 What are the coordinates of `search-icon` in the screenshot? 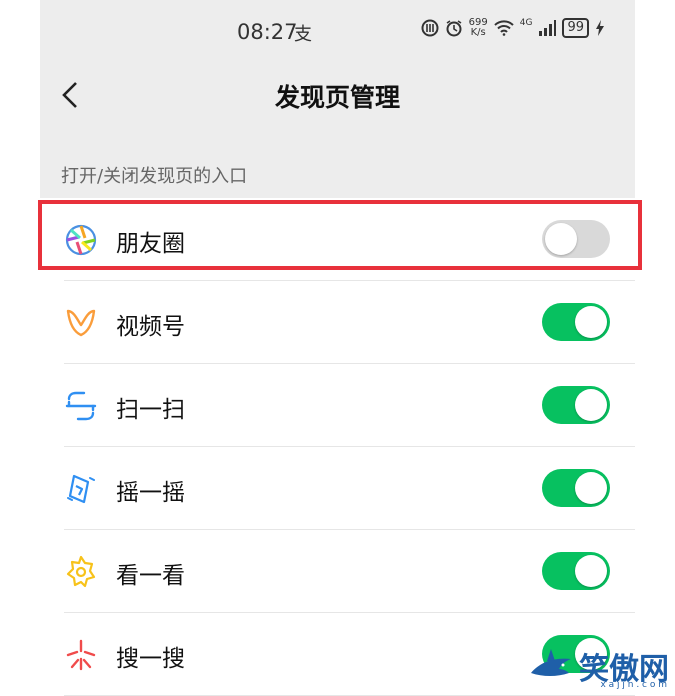 It's located at (81, 655).